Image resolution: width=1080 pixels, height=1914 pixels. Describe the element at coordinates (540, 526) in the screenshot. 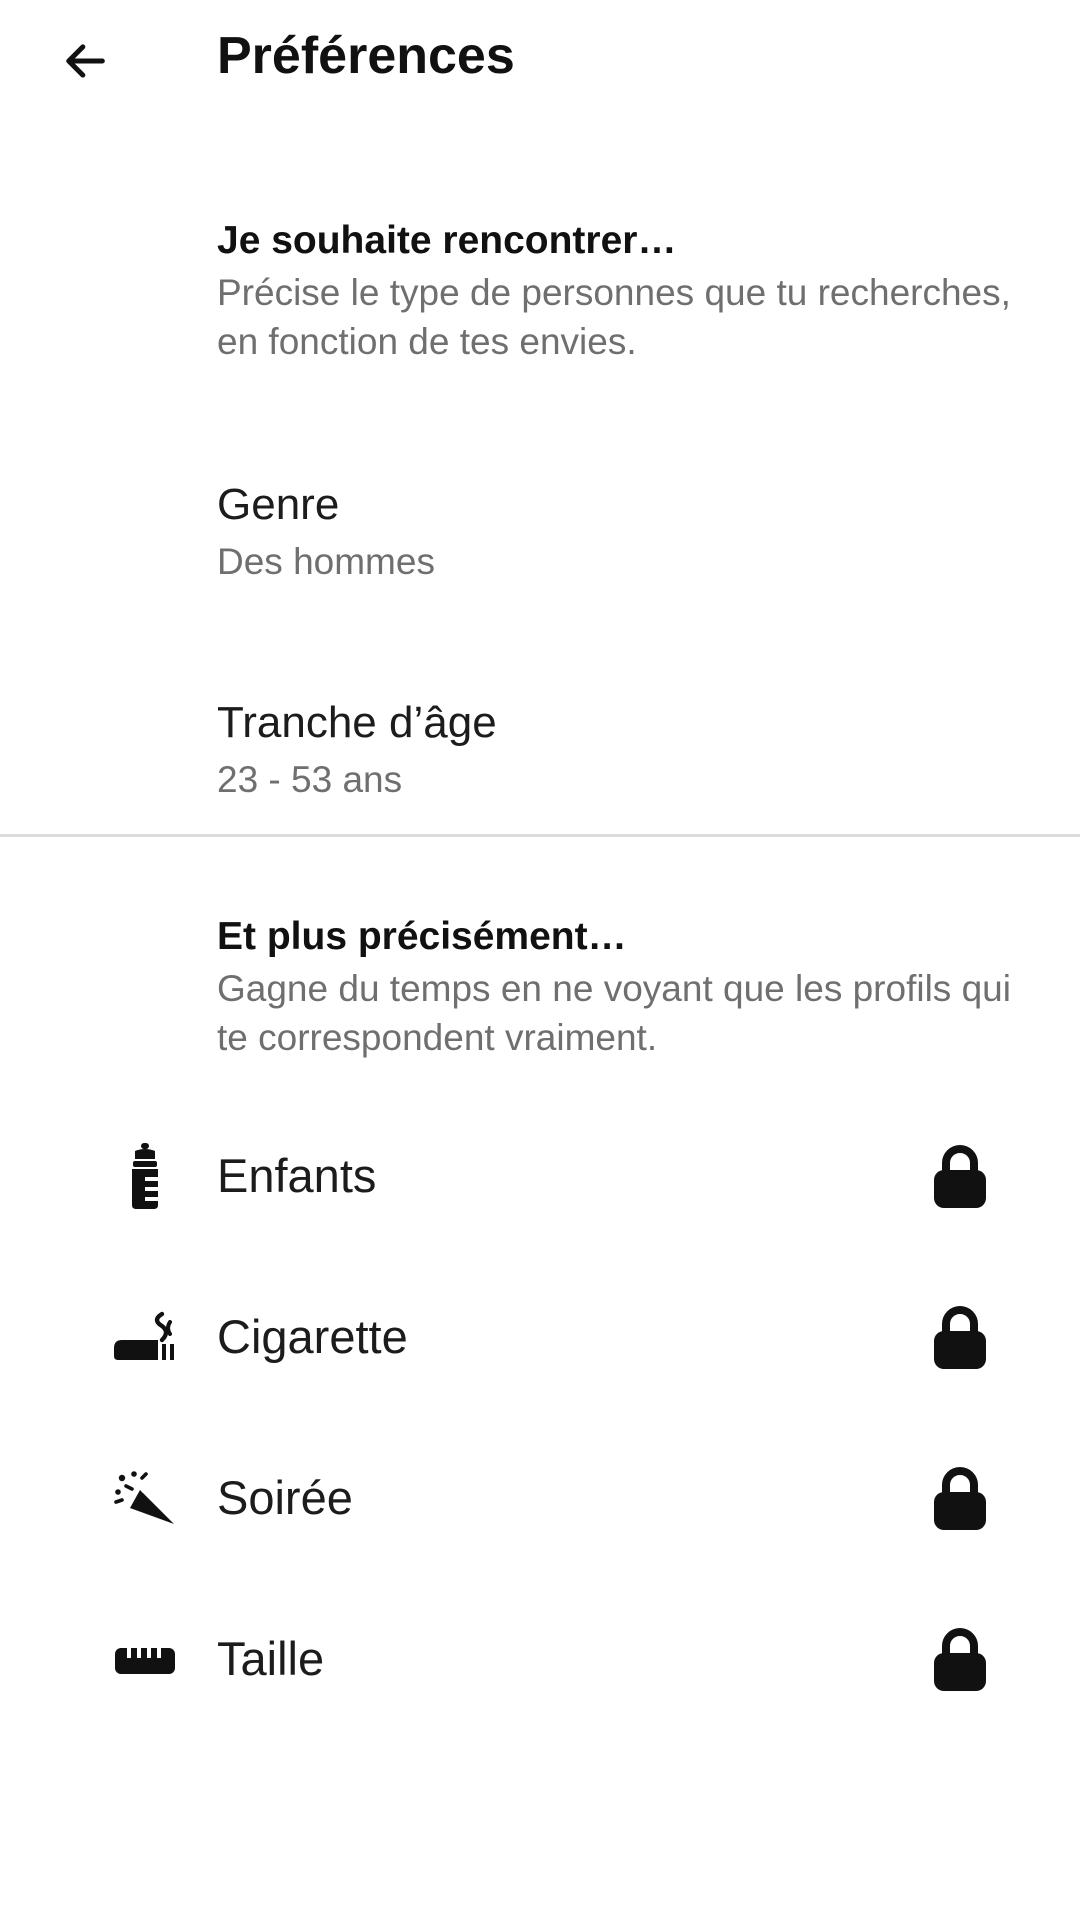

I see `preference-row-gender: Genre Des hommes` at that location.